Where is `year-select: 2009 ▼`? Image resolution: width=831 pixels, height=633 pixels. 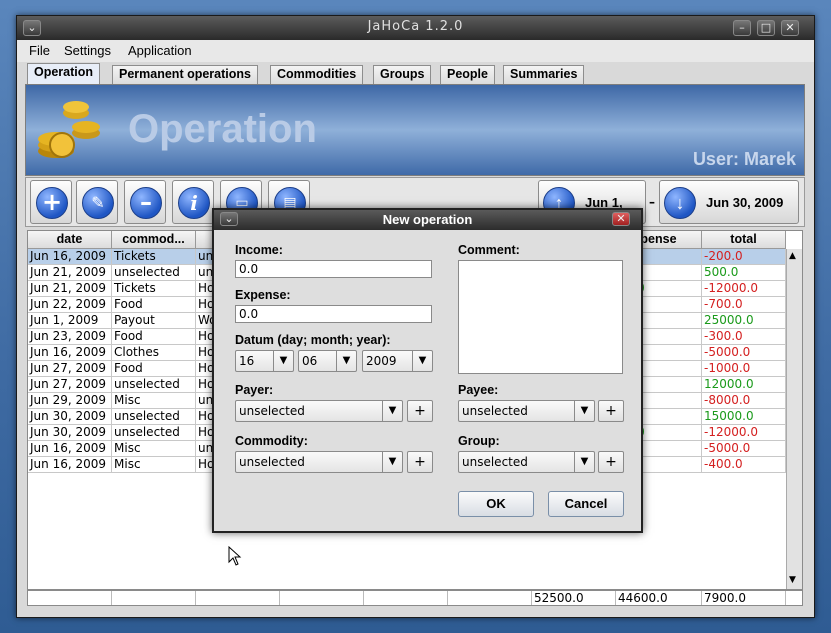
year-select: 2009 ▼ is located at coordinates (397, 361).